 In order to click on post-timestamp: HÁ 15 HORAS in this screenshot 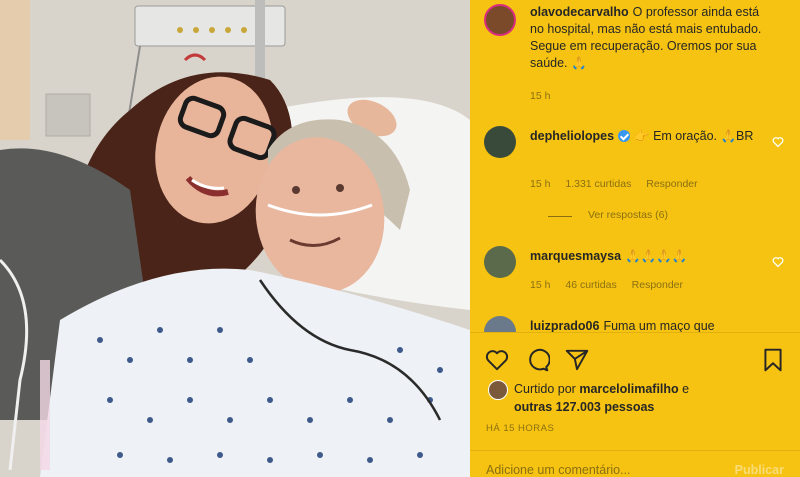, I will do `click(520, 428)`.